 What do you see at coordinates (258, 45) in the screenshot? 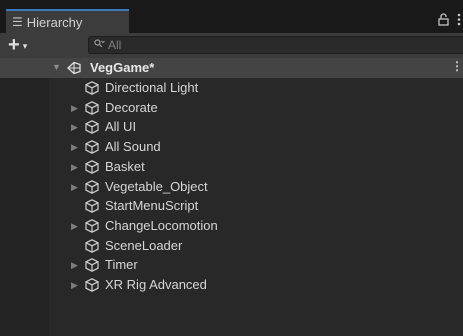
I see `search-input` at bounding box center [258, 45].